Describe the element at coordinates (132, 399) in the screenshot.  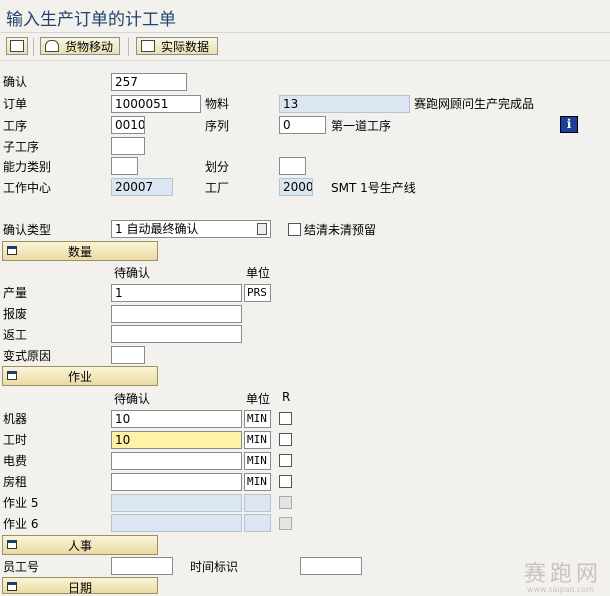
I see `activity-col-to-confirm: 待确认` at that location.